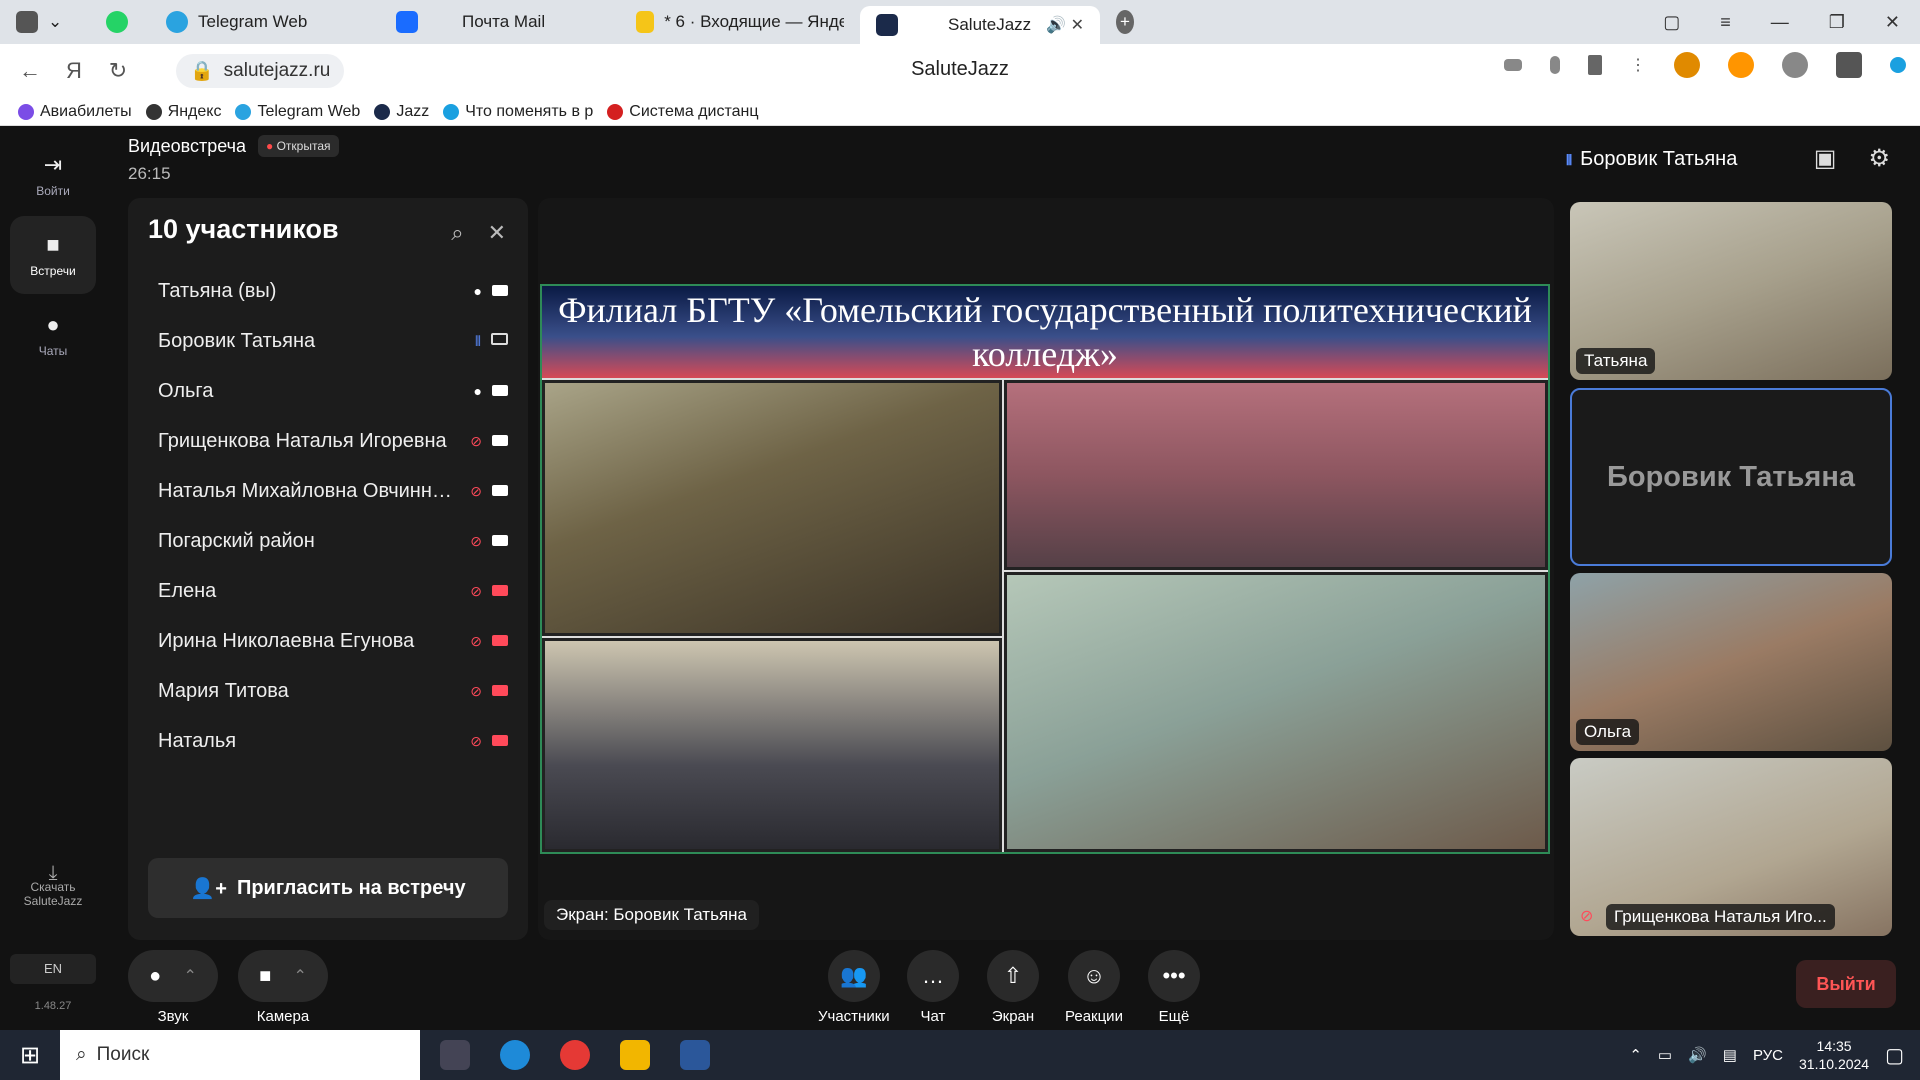  I want to click on downloads-icon, so click(1898, 65).